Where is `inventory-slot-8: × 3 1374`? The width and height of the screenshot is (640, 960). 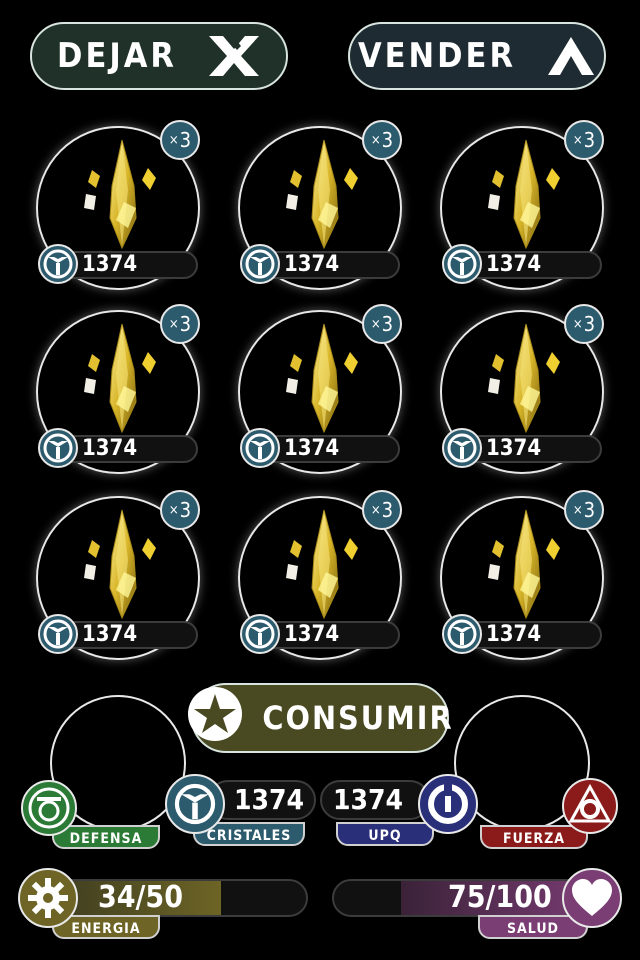 inventory-slot-8: × 3 1374 is located at coordinates (323, 578).